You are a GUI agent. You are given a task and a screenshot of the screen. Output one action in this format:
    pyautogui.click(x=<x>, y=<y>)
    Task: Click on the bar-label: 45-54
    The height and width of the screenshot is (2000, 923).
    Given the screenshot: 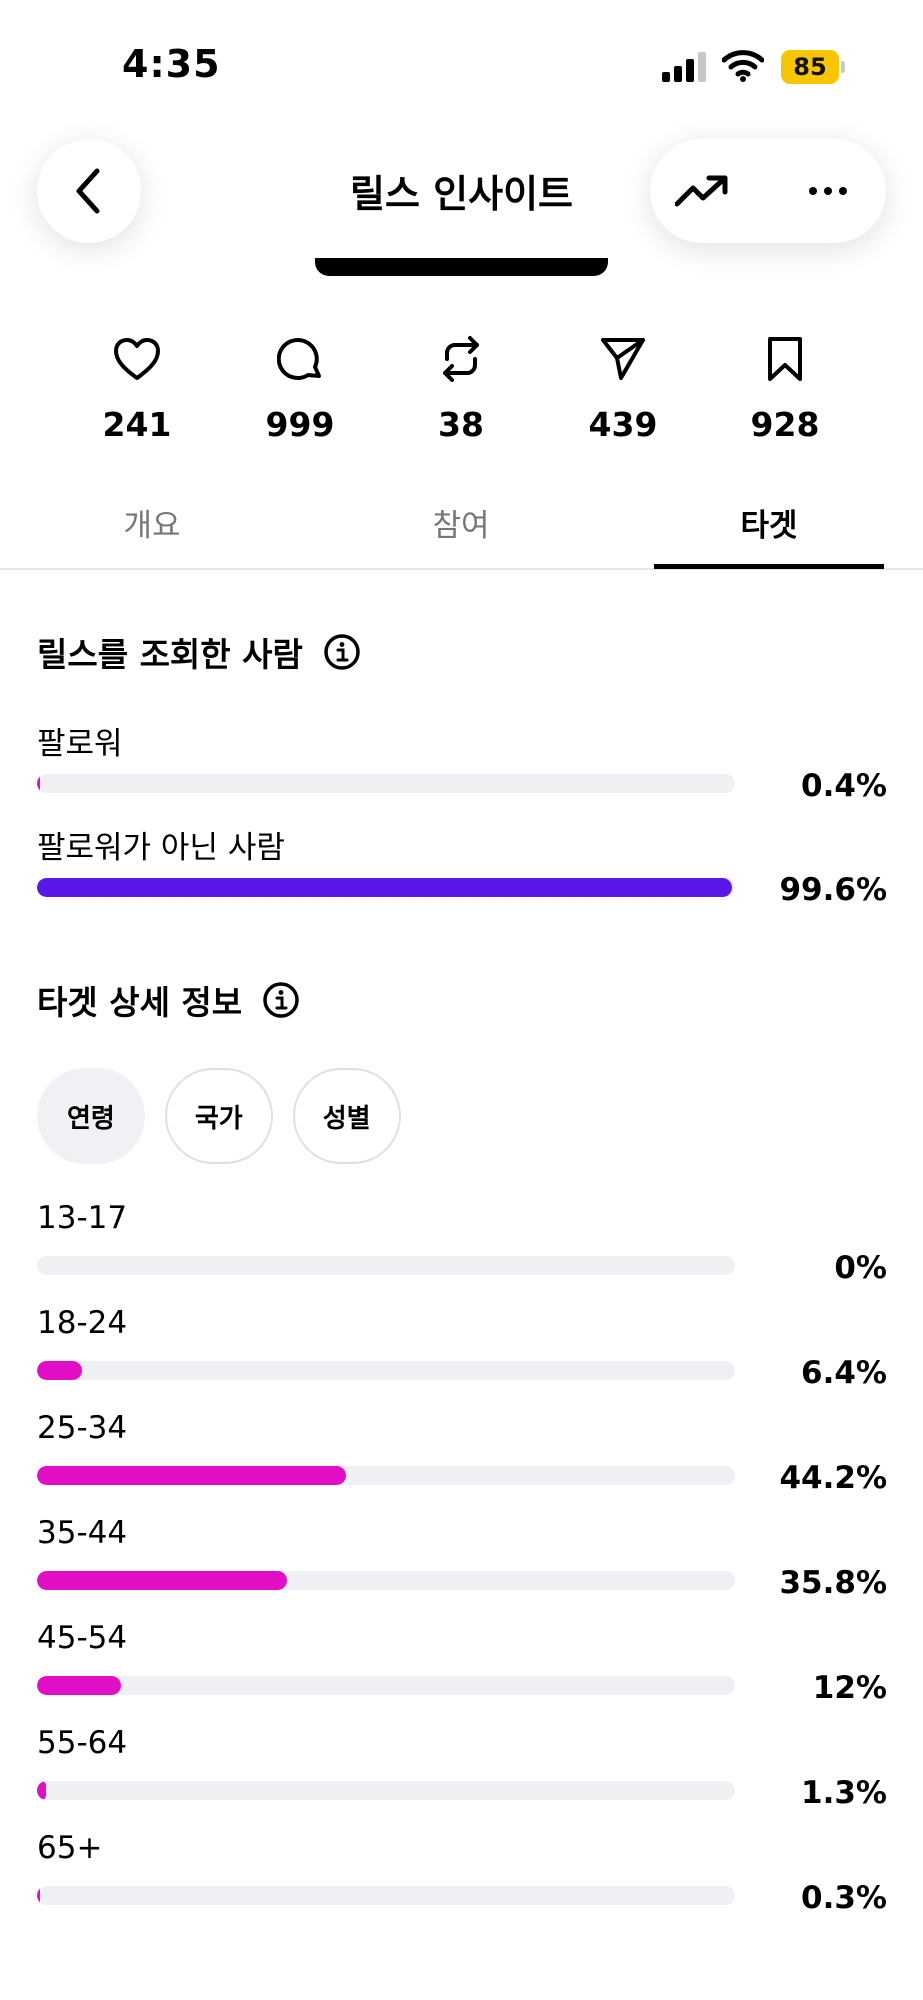 What is the action you would take?
    pyautogui.click(x=82, y=1638)
    